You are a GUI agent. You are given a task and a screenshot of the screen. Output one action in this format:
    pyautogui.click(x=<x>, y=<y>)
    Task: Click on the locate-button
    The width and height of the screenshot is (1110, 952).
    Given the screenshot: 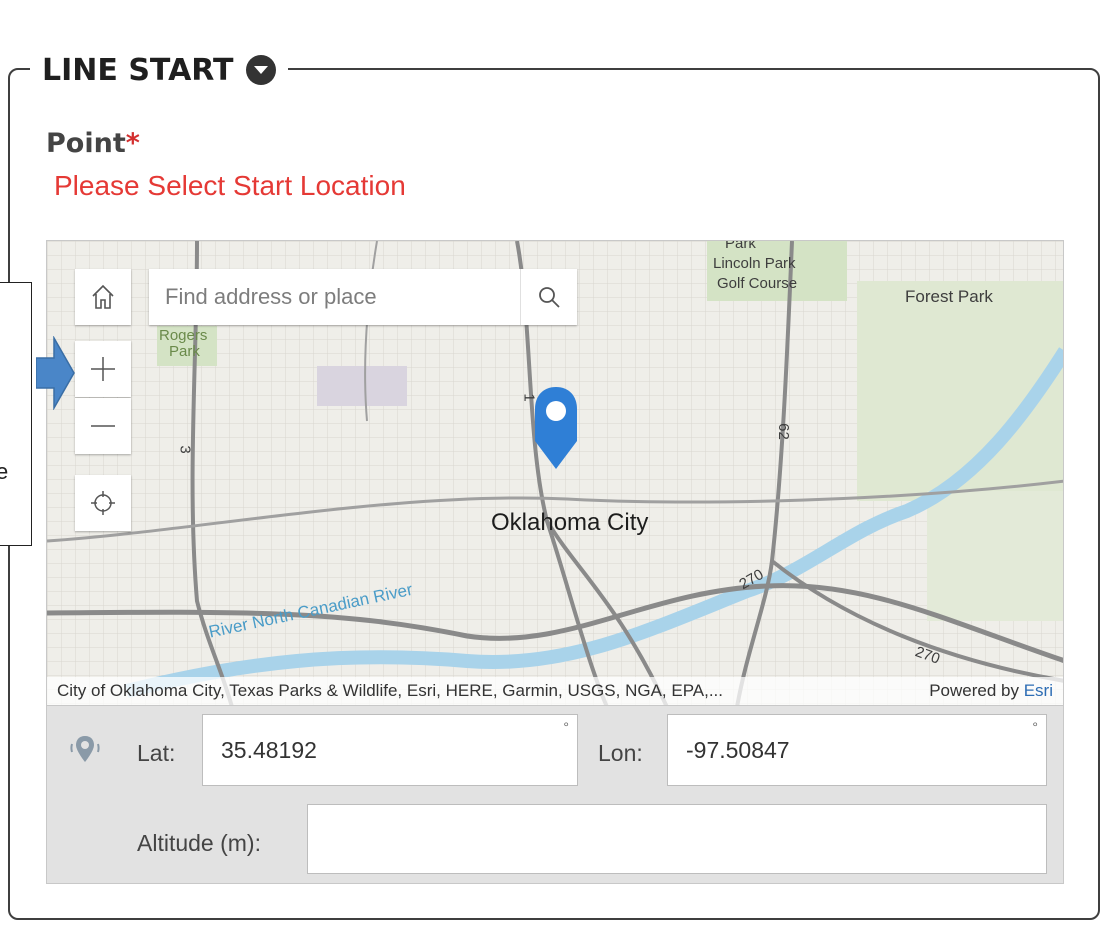 What is the action you would take?
    pyautogui.click(x=103, y=503)
    